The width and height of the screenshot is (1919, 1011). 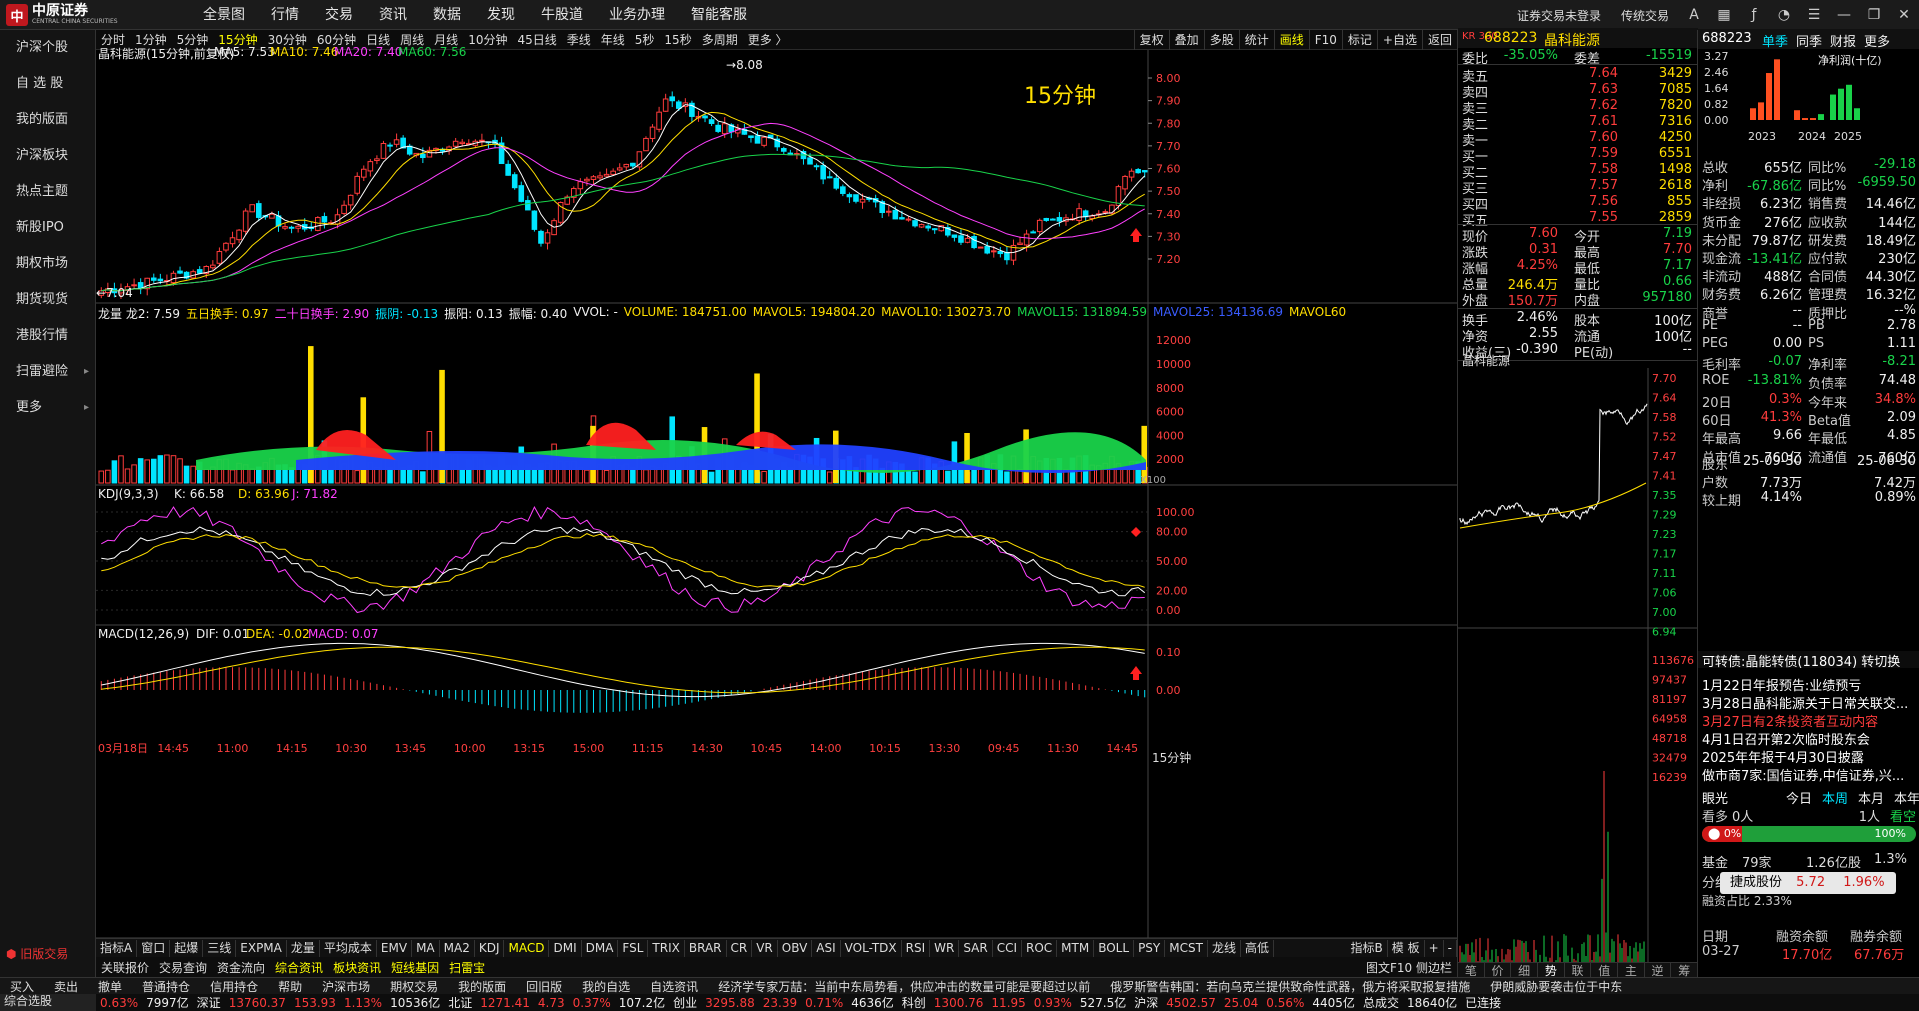 I want to click on indicator-tab-0: 指标A, so click(x=117, y=948).